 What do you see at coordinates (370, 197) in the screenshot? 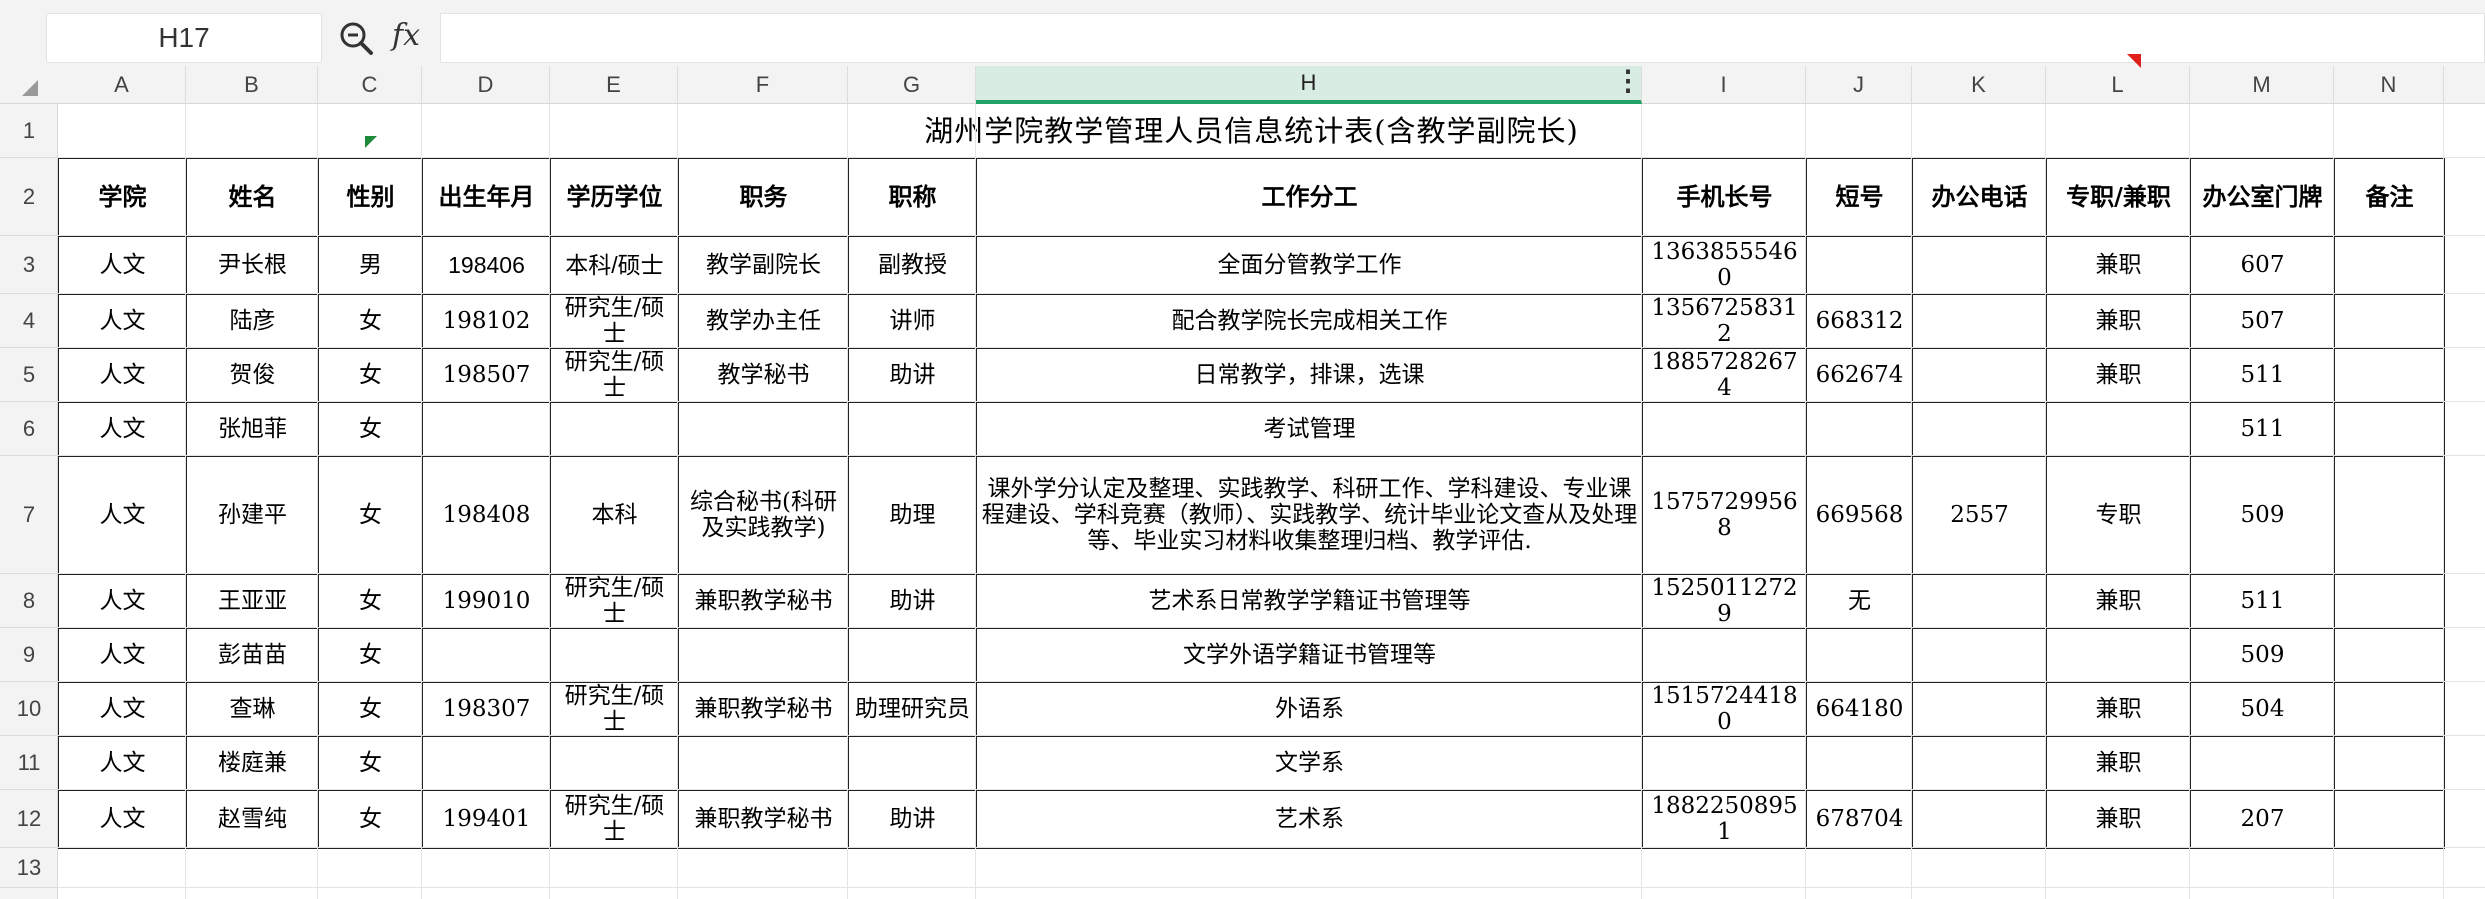
I see `header-cell: 性别` at bounding box center [370, 197].